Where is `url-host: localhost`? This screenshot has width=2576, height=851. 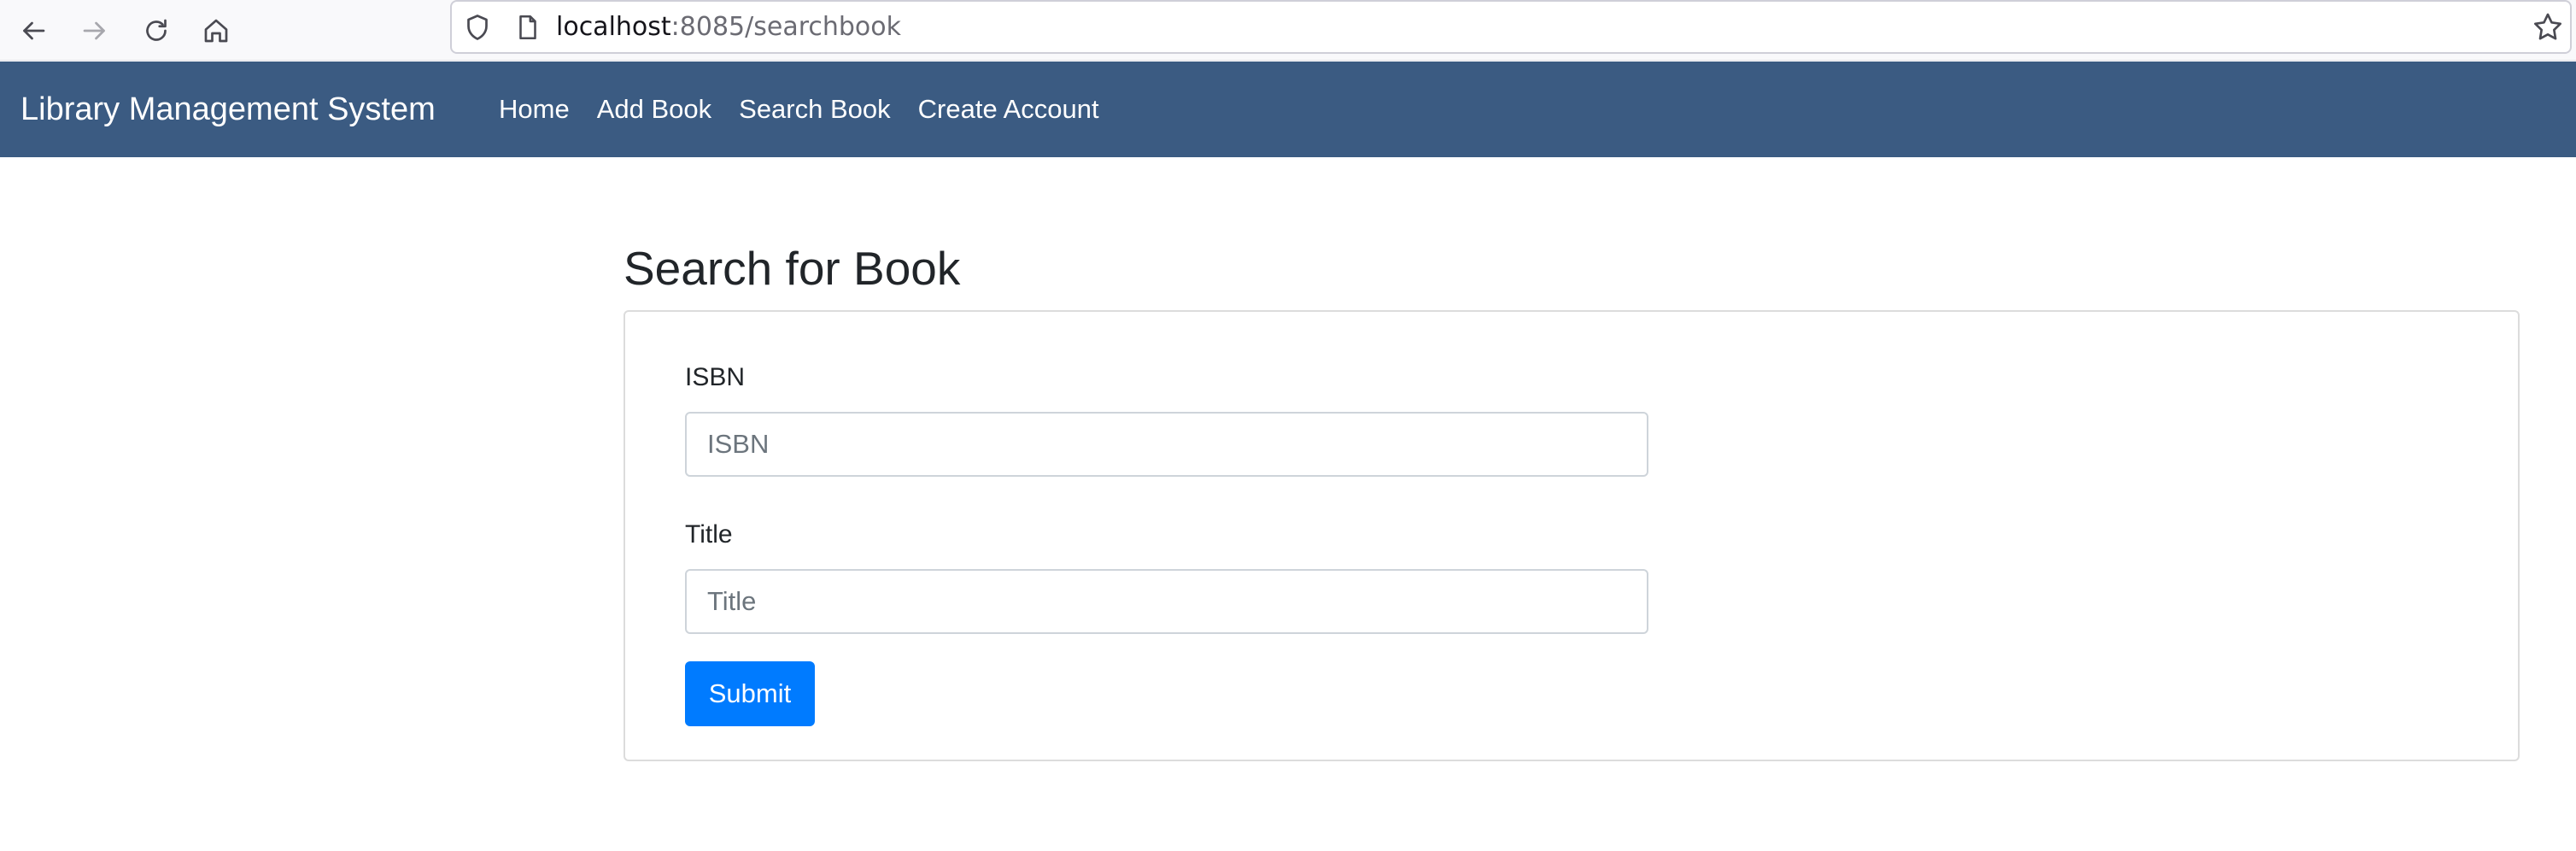 url-host: localhost is located at coordinates (613, 27).